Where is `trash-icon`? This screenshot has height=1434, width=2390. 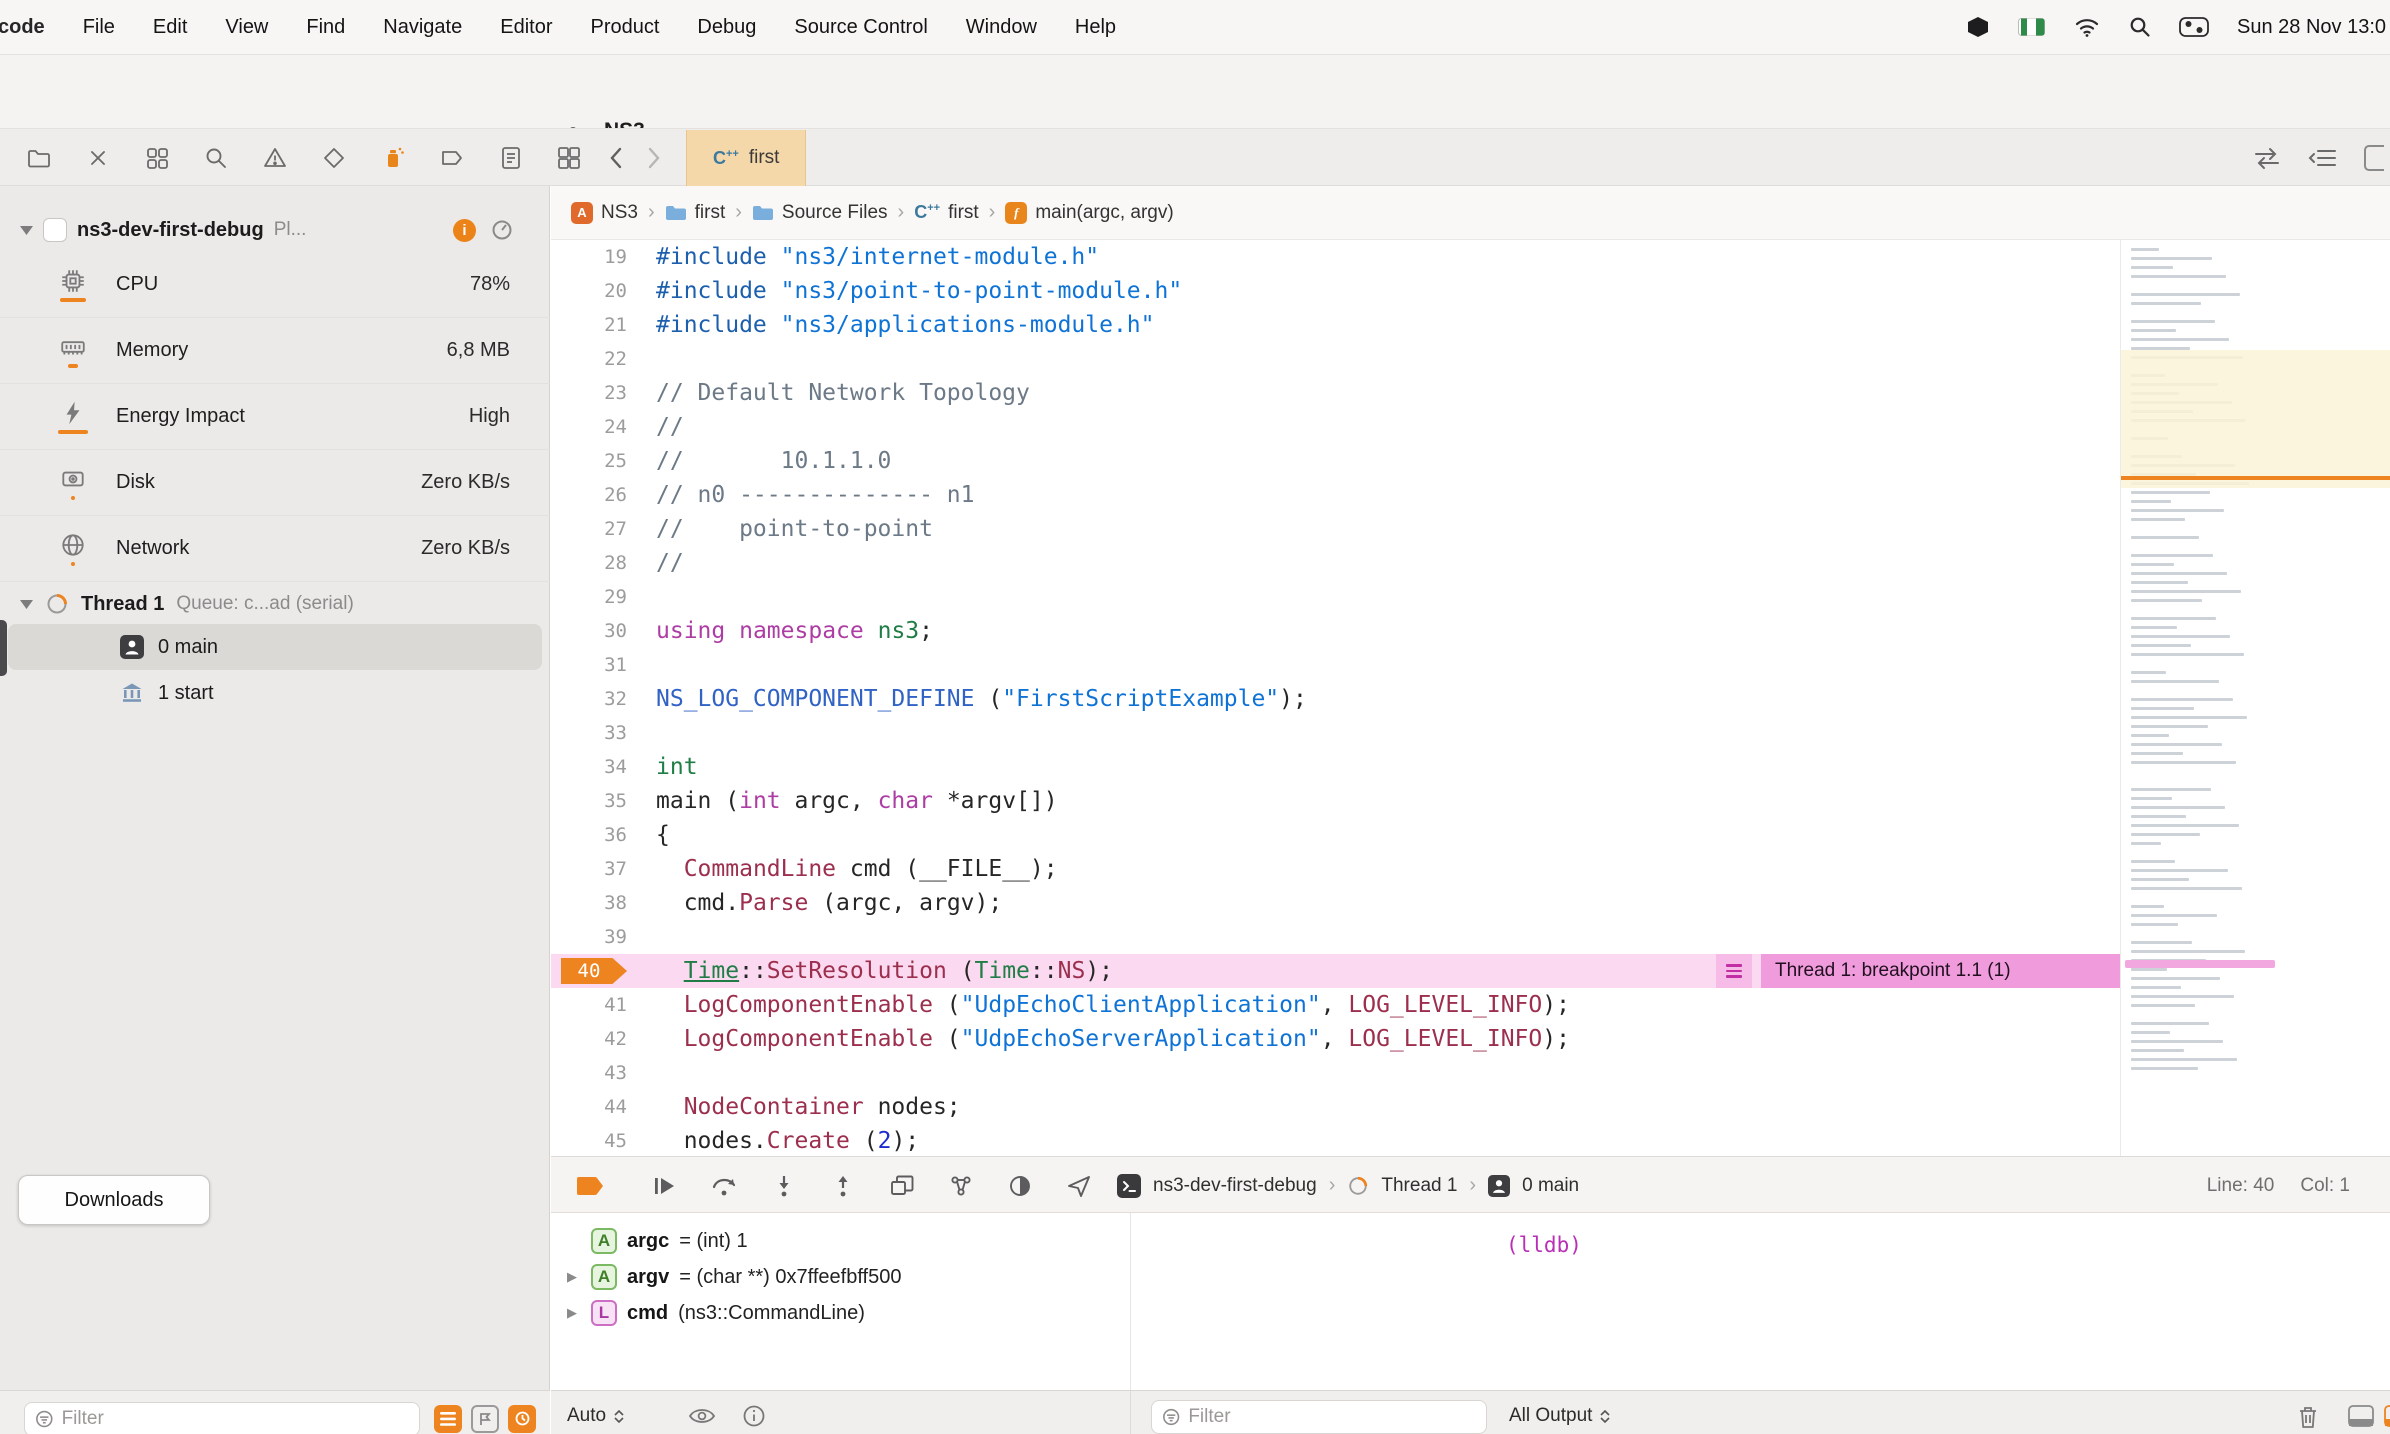 trash-icon is located at coordinates (2308, 1417).